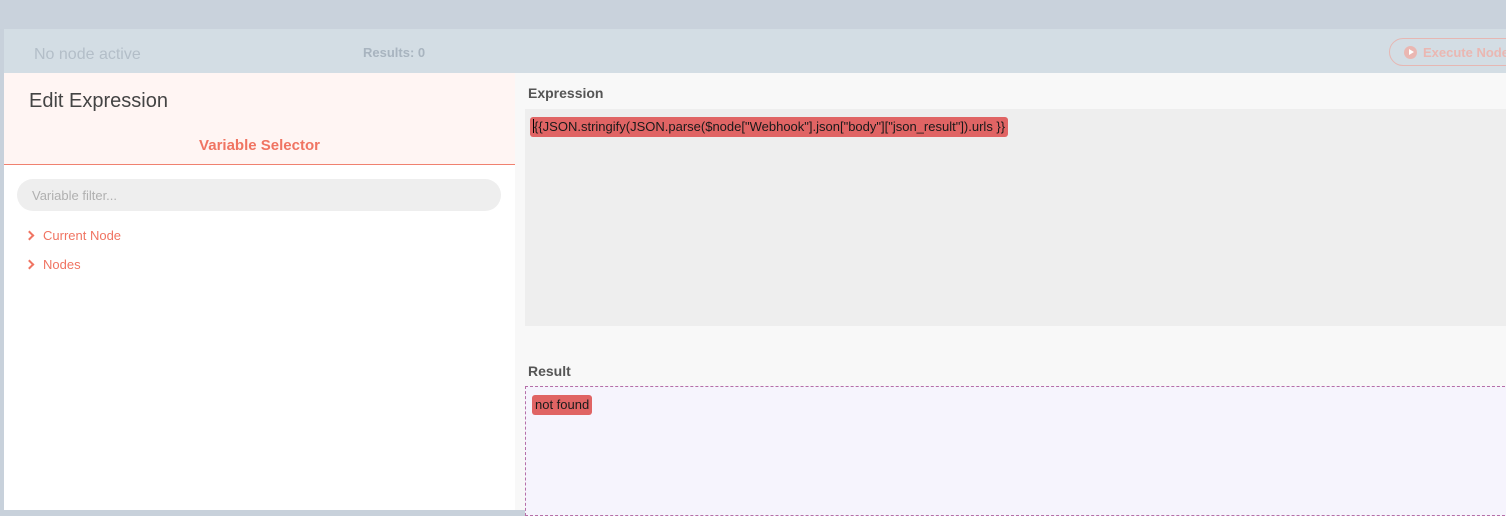 The width and height of the screenshot is (1506, 516). Describe the element at coordinates (566, 93) in the screenshot. I see `expression-label: Expression` at that location.